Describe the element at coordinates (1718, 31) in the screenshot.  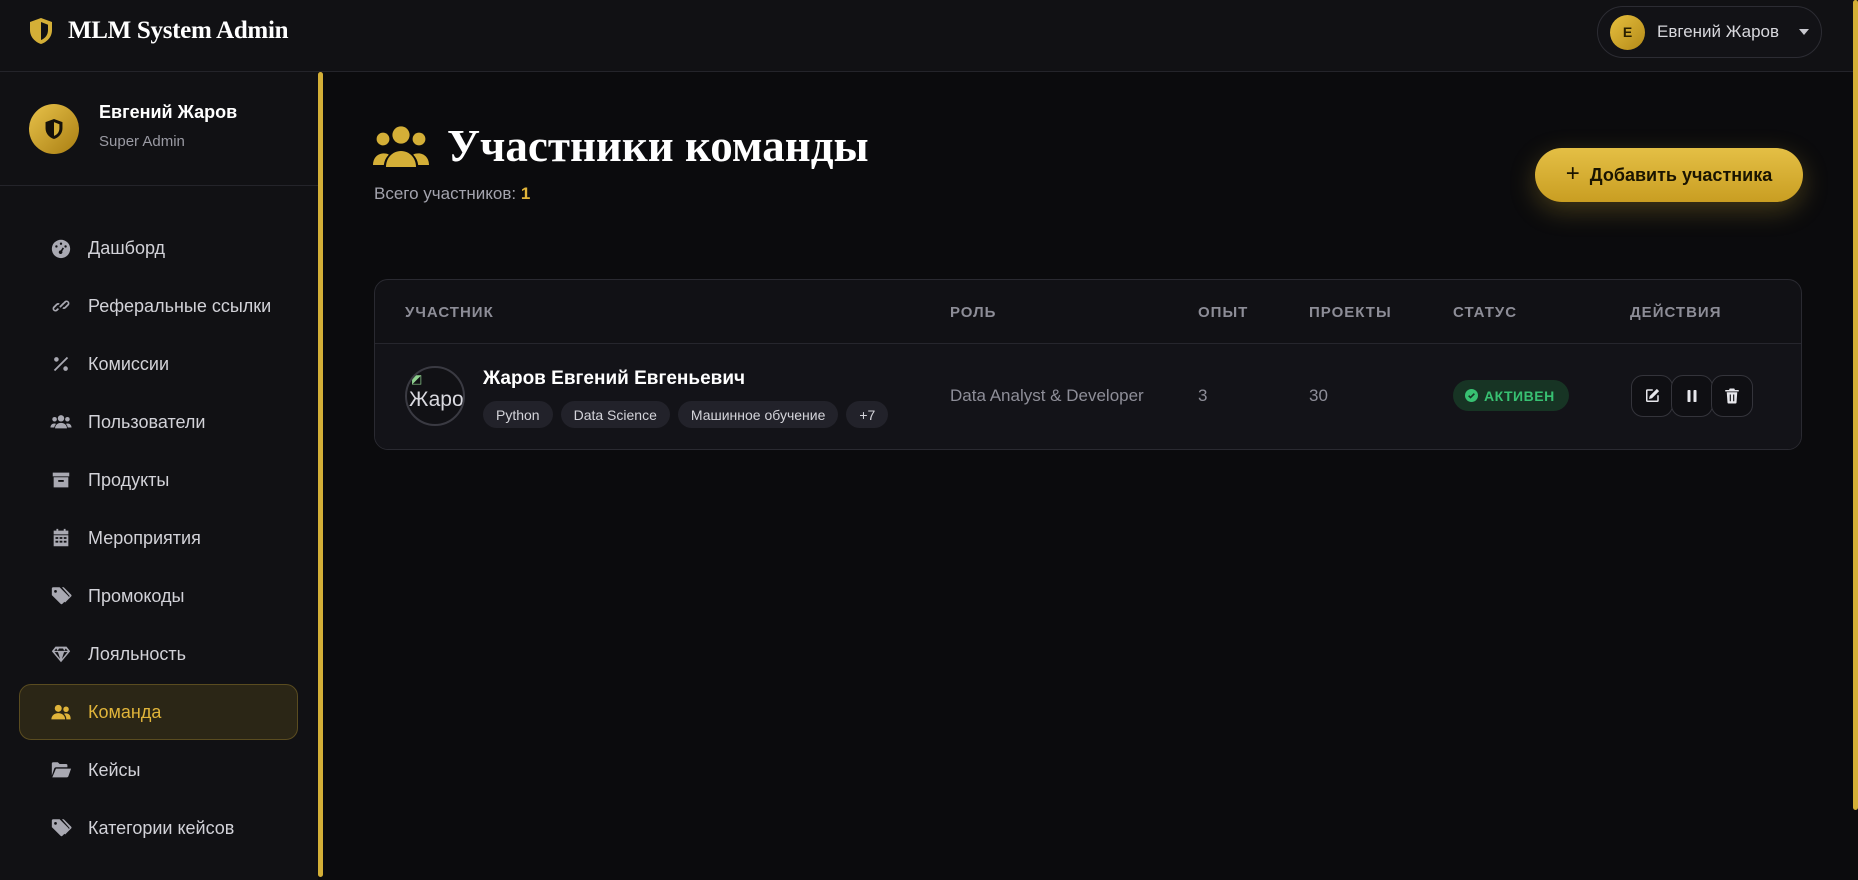
I see `user-name: Евгений Жаров` at that location.